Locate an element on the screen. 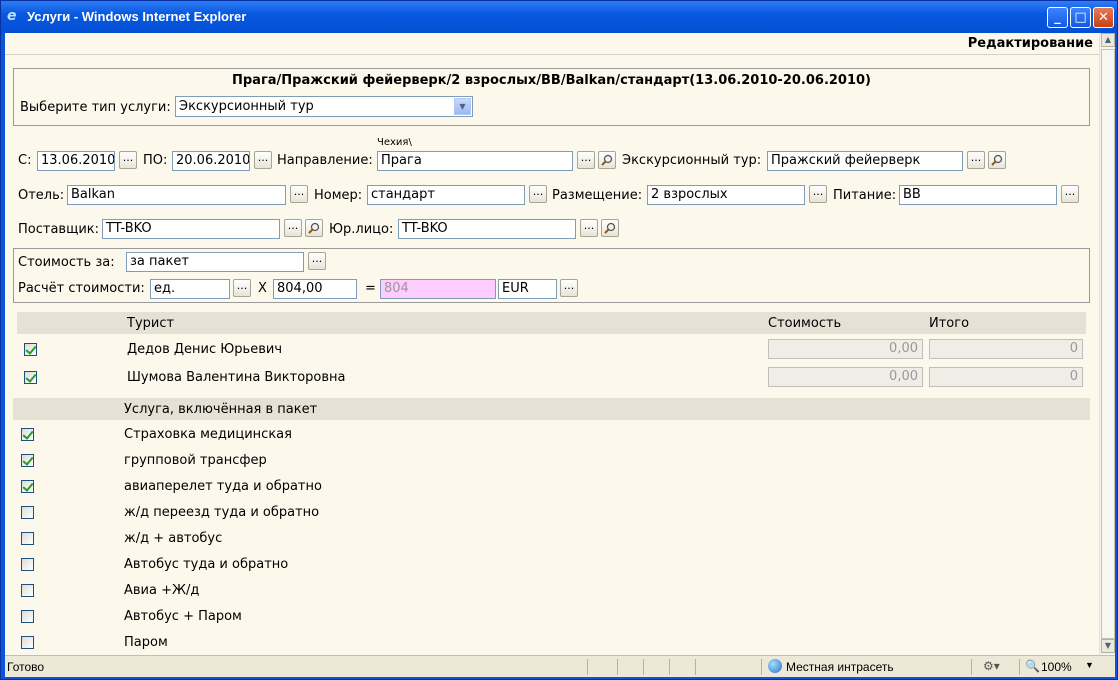  tourists-header: Турист Стоимость Итого is located at coordinates (551, 323).